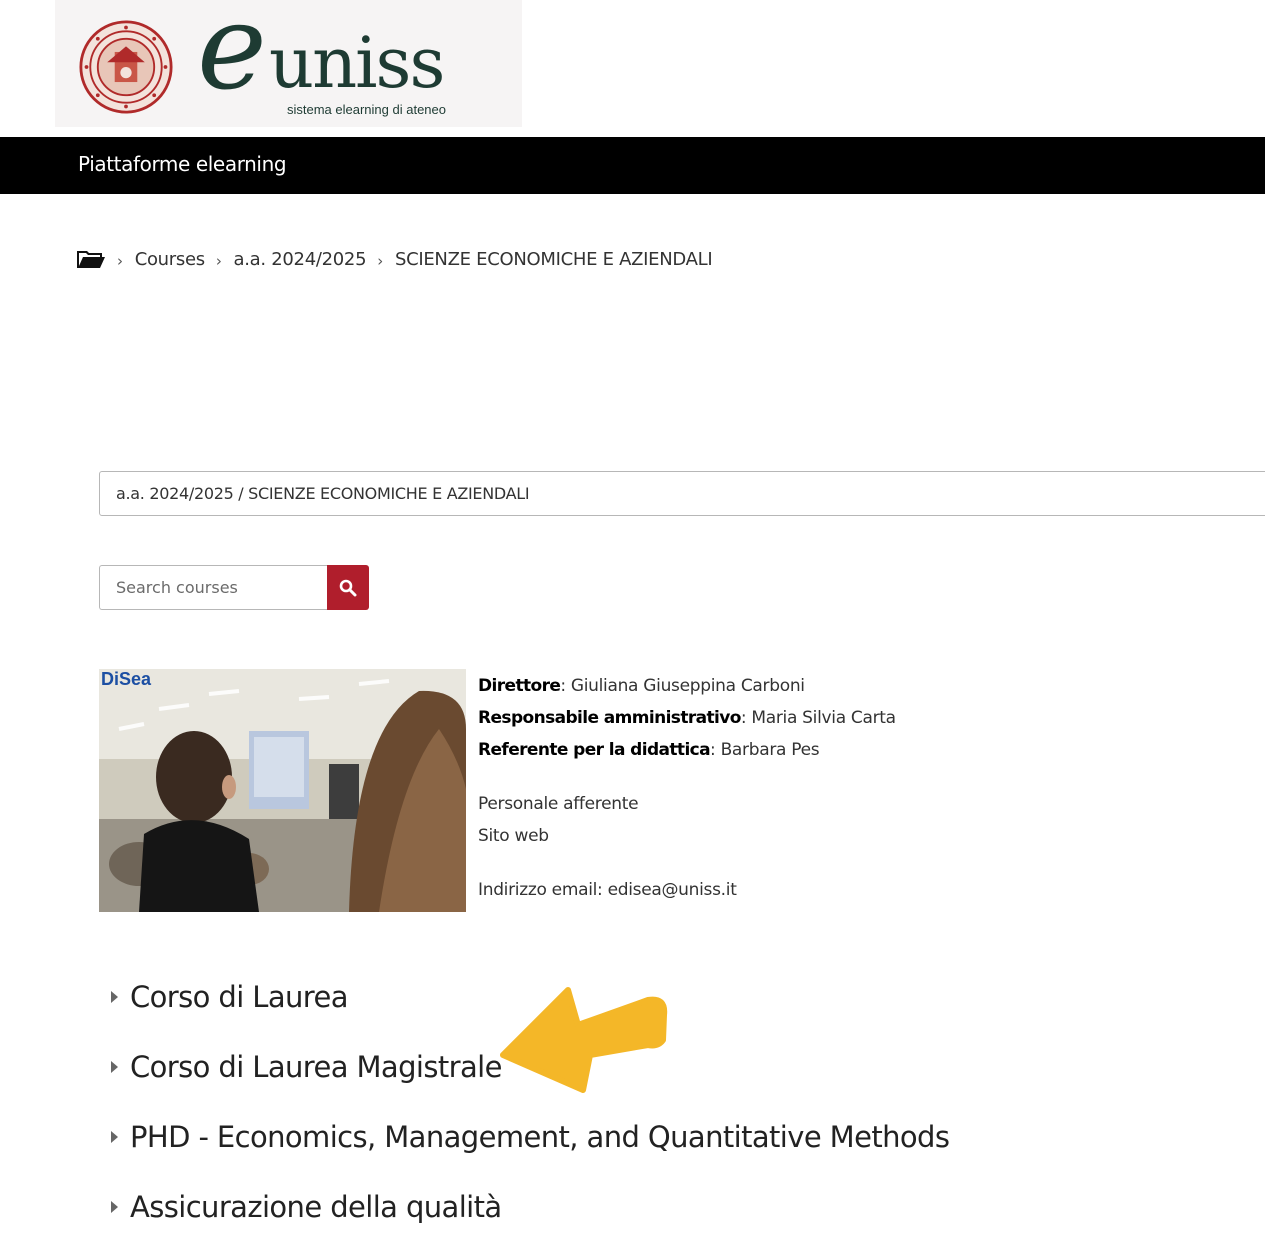 This screenshot has height=1242, width=1265. I want to click on category-label: Corso di Laurea Magistrale, so click(316, 1067).